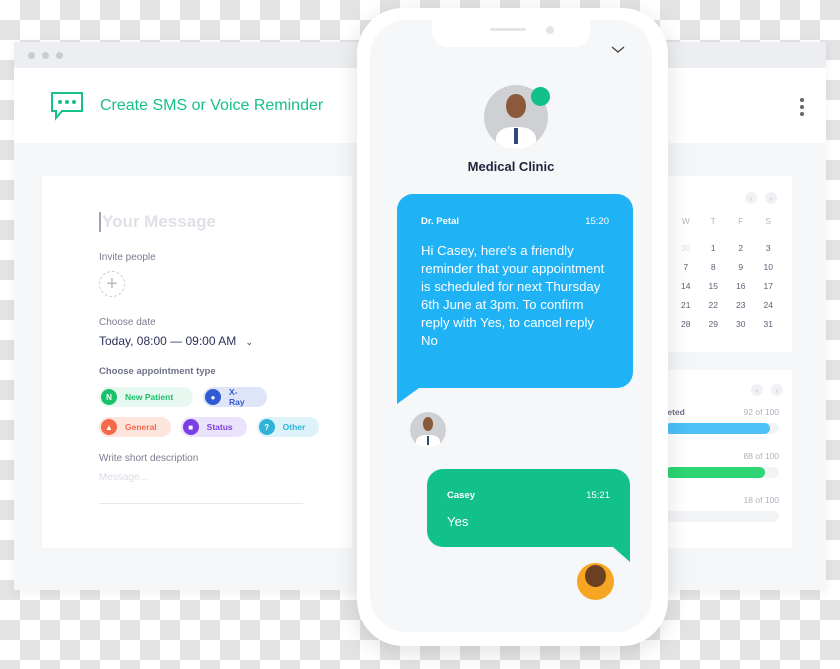 Image resolution: width=840 pixels, height=669 pixels. Describe the element at coordinates (722, 420) in the screenshot. I see `progress-row: 92 of 100` at that location.